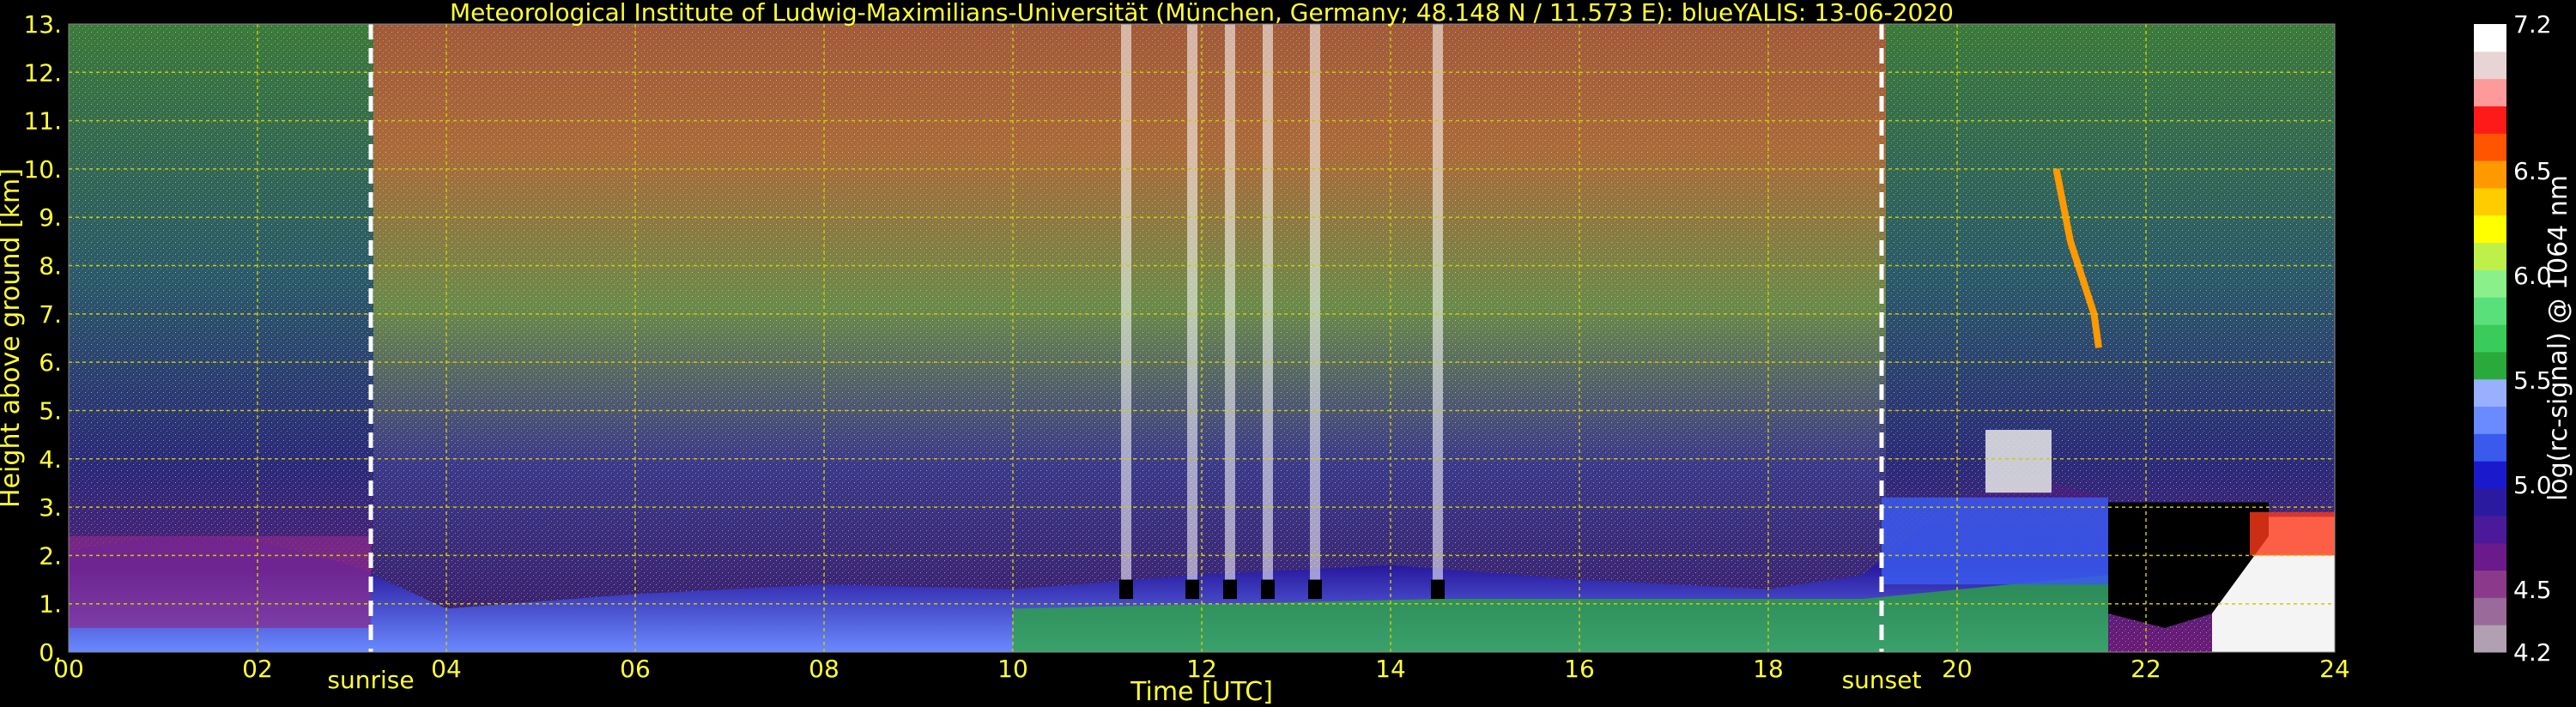  What do you see at coordinates (257, 669) in the screenshot?
I see `x-tick-label: 02` at bounding box center [257, 669].